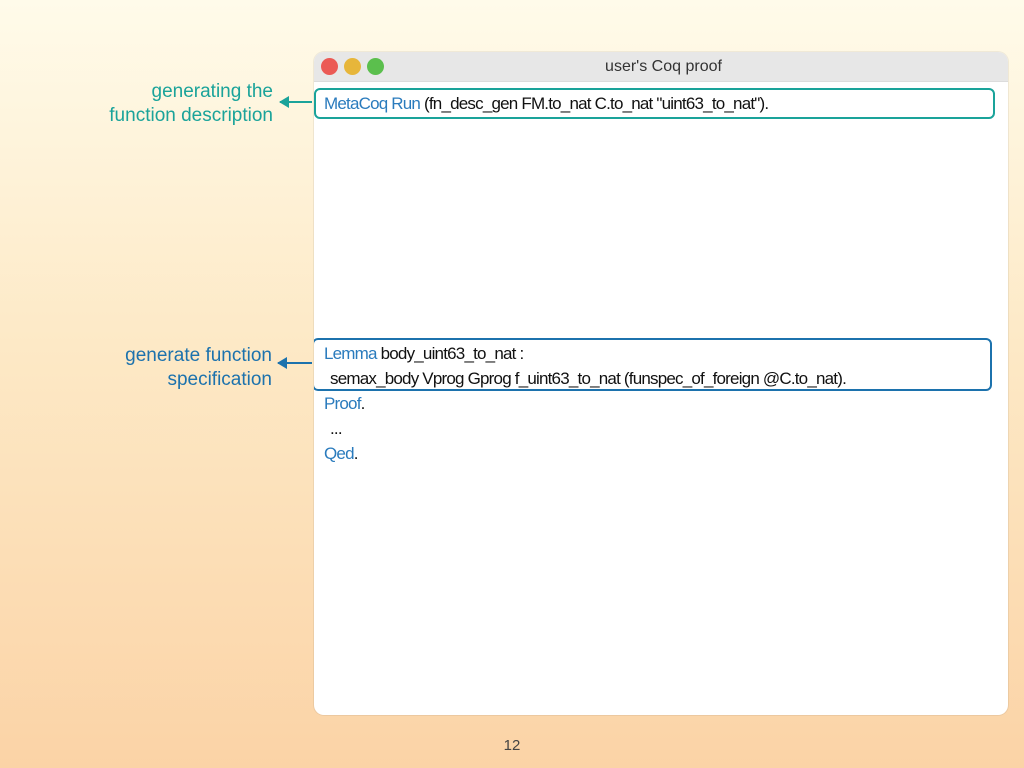  What do you see at coordinates (663, 66) in the screenshot?
I see `window-title: user's Coq proof` at bounding box center [663, 66].